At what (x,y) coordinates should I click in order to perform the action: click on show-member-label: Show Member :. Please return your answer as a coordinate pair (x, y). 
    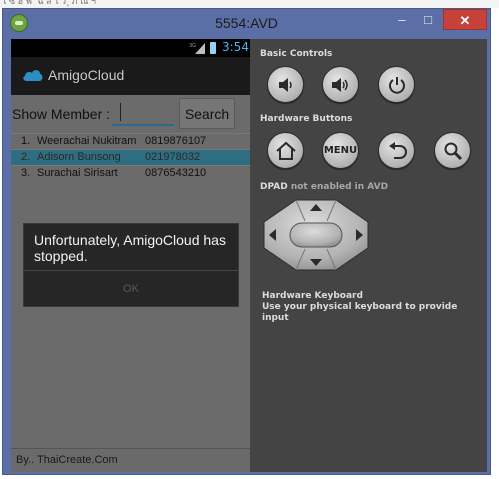
    Looking at the image, I should click on (61, 114).